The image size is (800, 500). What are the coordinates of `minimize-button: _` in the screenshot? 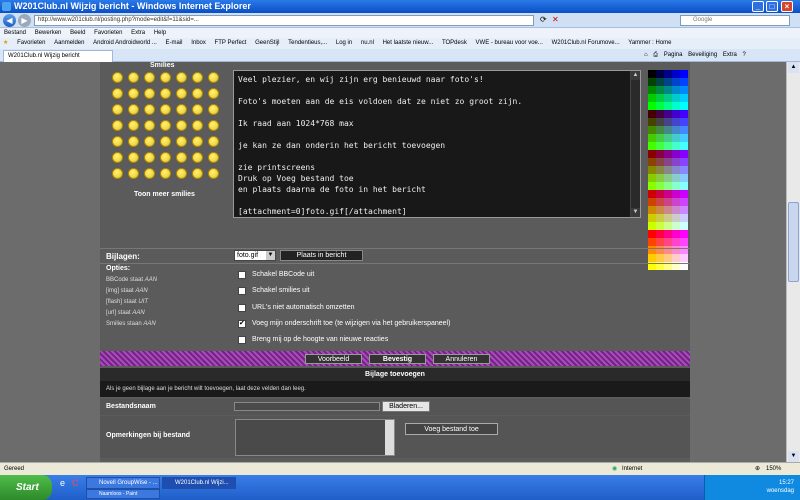 It's located at (758, 6).